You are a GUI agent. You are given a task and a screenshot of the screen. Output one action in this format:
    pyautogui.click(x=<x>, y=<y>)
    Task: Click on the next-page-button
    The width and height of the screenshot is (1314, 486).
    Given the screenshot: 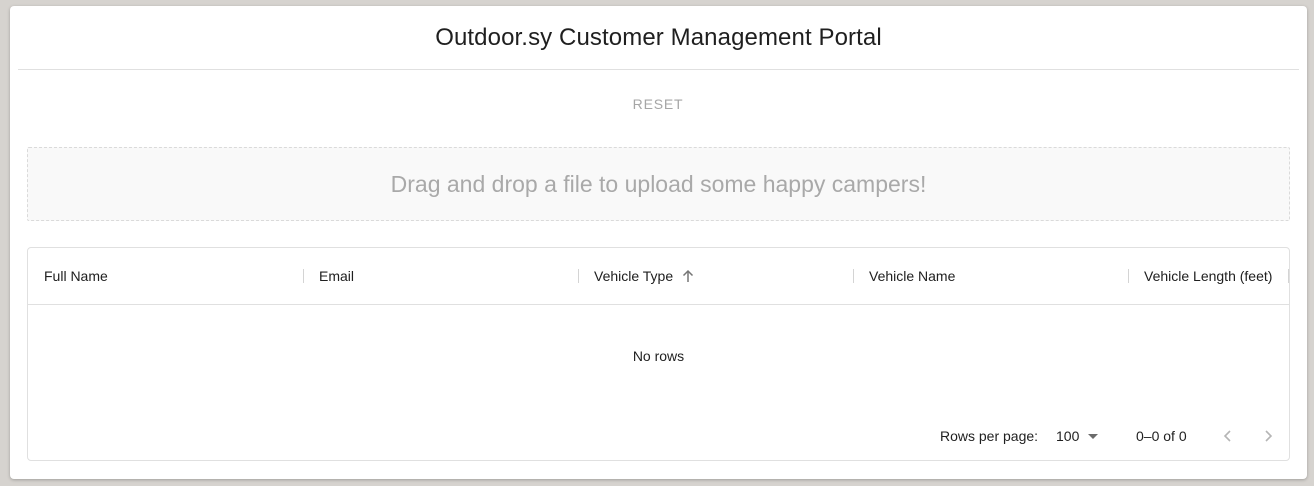 What is the action you would take?
    pyautogui.click(x=1268, y=436)
    